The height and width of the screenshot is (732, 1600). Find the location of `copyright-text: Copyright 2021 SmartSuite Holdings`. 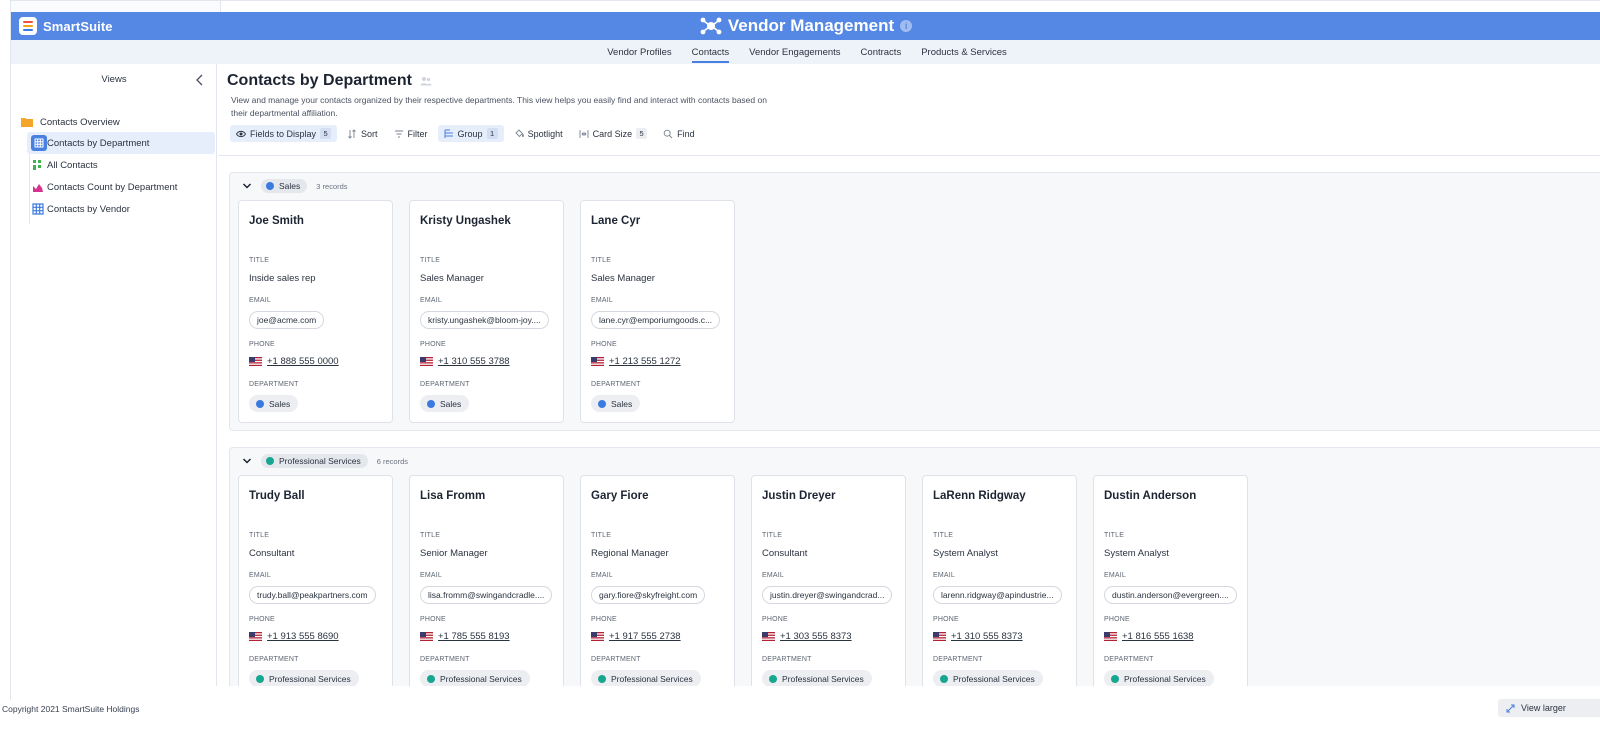

copyright-text: Copyright 2021 SmartSuite Holdings is located at coordinates (71, 709).